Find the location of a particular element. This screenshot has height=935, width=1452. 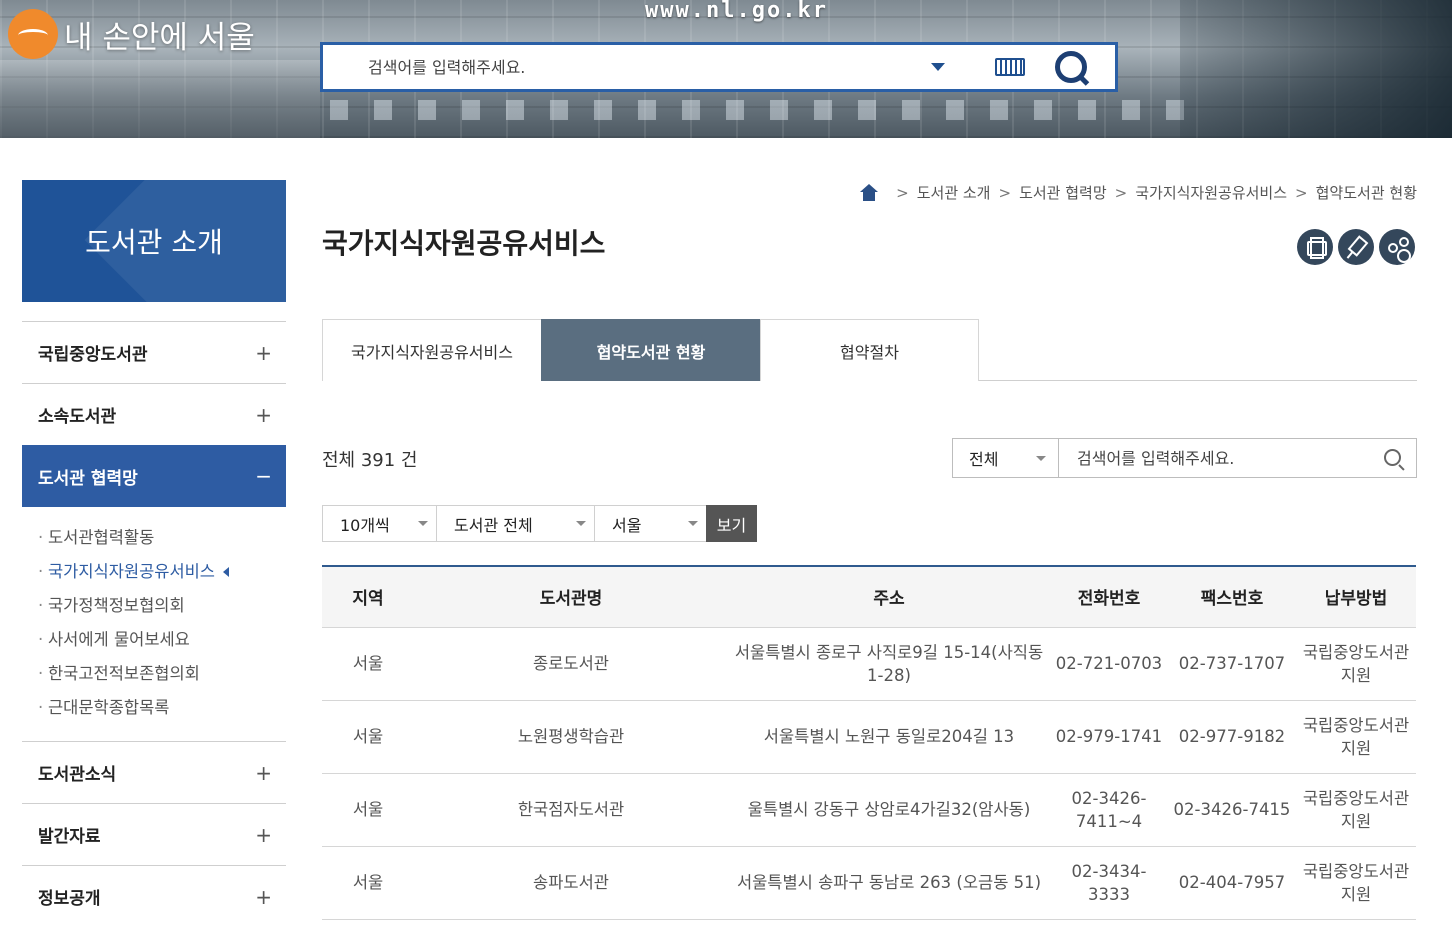

sidebar-item-affiliated-libraries: 소속도서관 + is located at coordinates (154, 414).